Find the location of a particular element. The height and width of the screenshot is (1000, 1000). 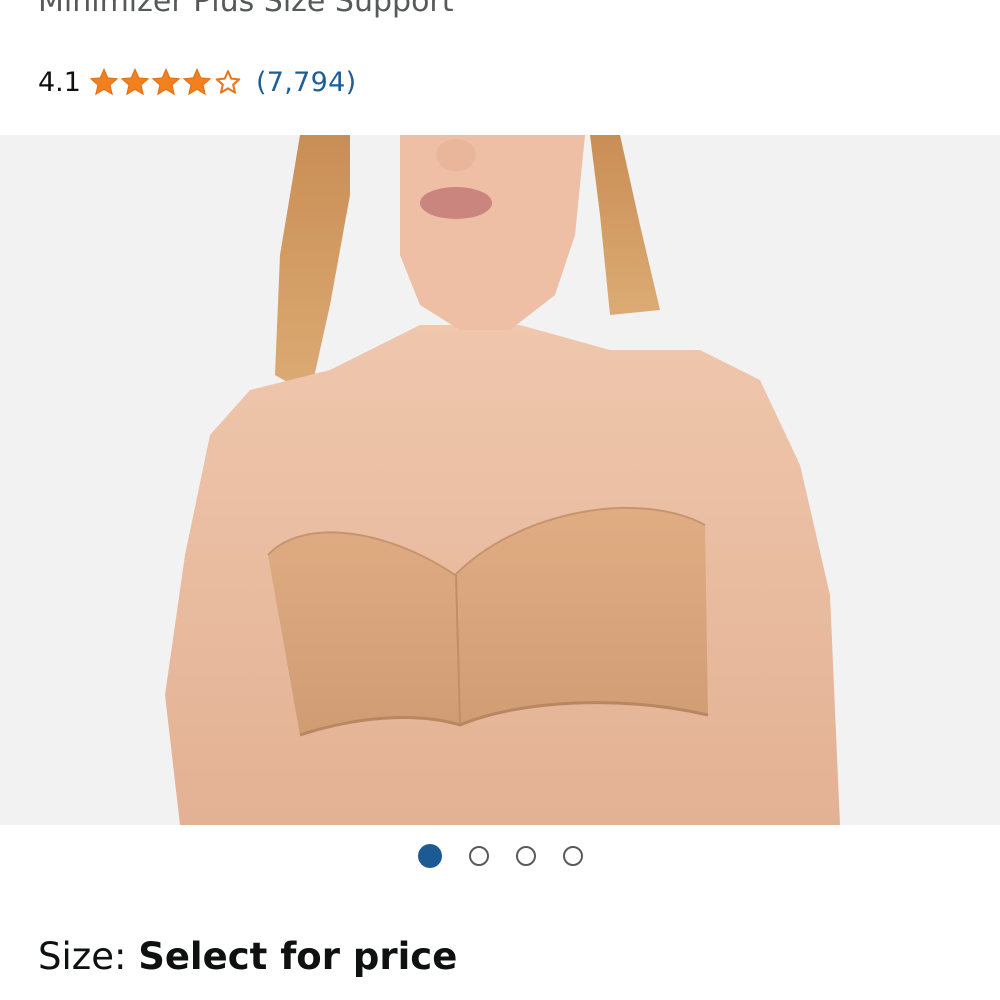

image-pagination is located at coordinates (500, 856).